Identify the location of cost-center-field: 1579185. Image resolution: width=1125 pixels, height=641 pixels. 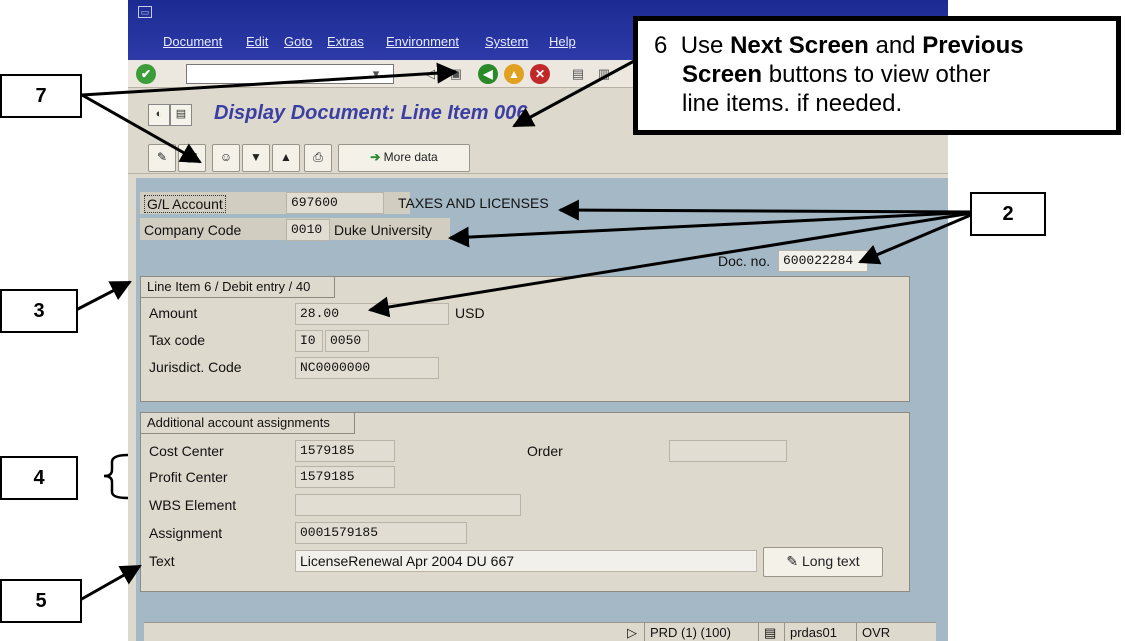
(345, 451).